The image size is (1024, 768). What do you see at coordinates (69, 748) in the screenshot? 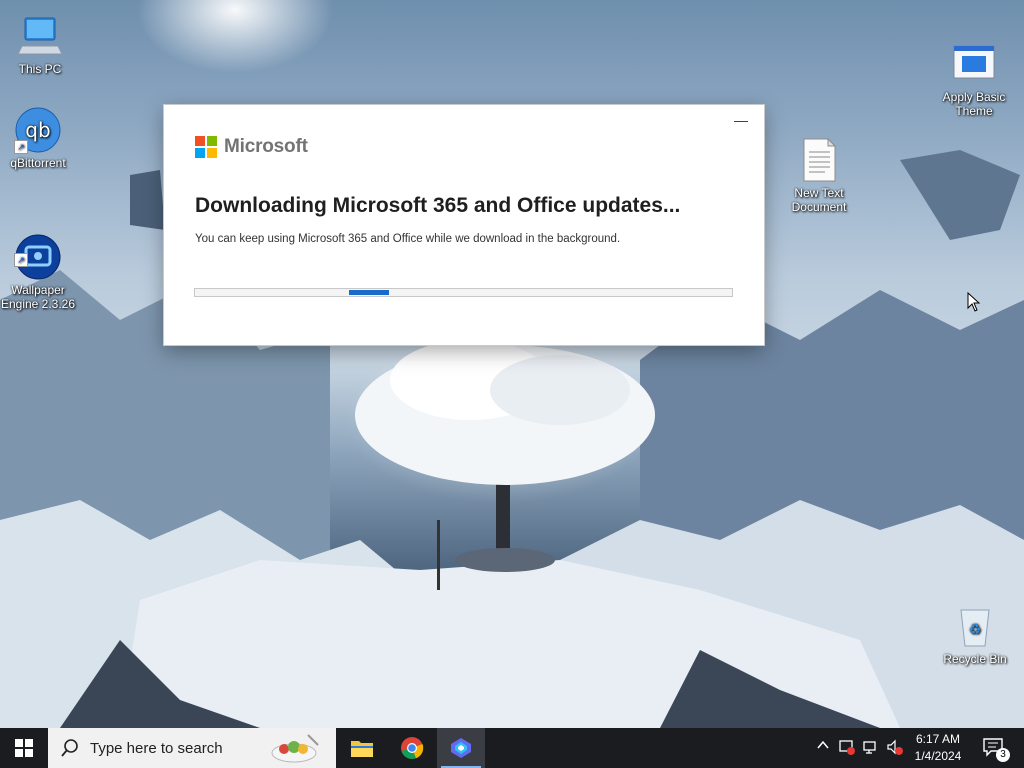
I see `search-icon` at bounding box center [69, 748].